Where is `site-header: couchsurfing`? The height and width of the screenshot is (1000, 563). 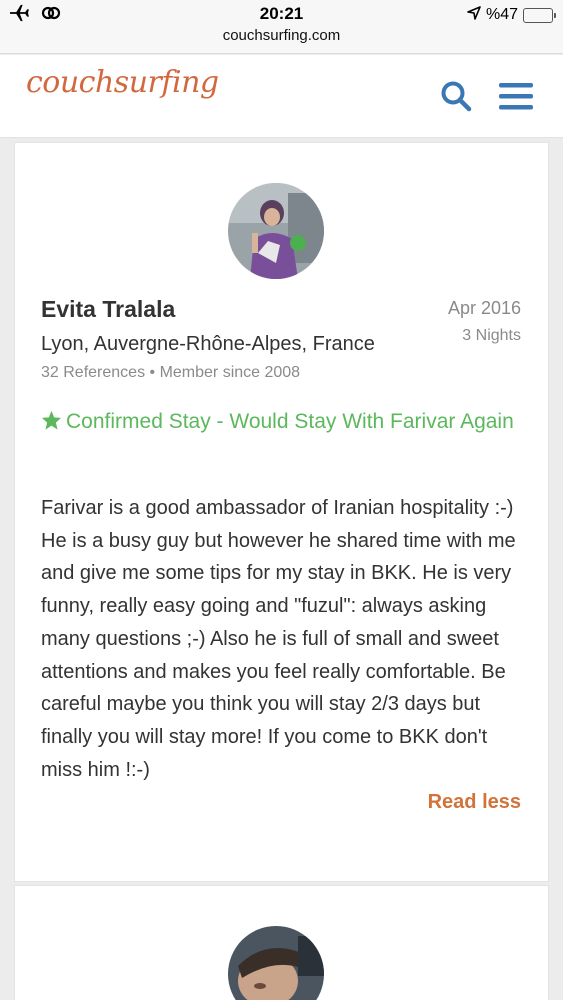 site-header: couchsurfing is located at coordinates (281, 96).